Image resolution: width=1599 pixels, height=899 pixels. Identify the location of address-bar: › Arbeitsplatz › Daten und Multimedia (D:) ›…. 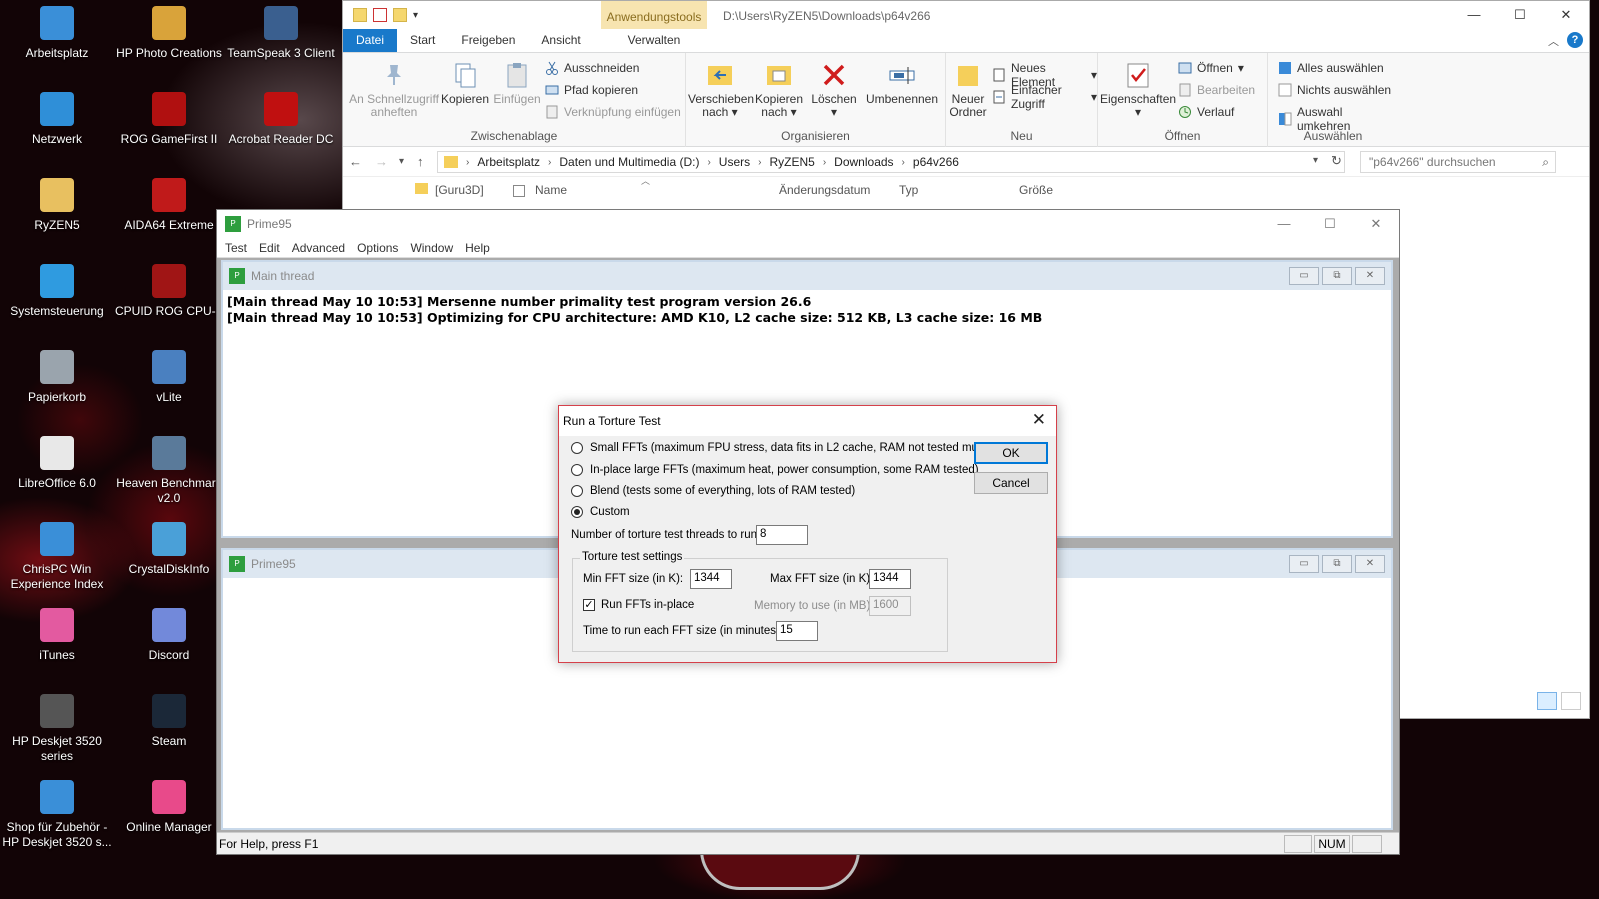
(891, 162).